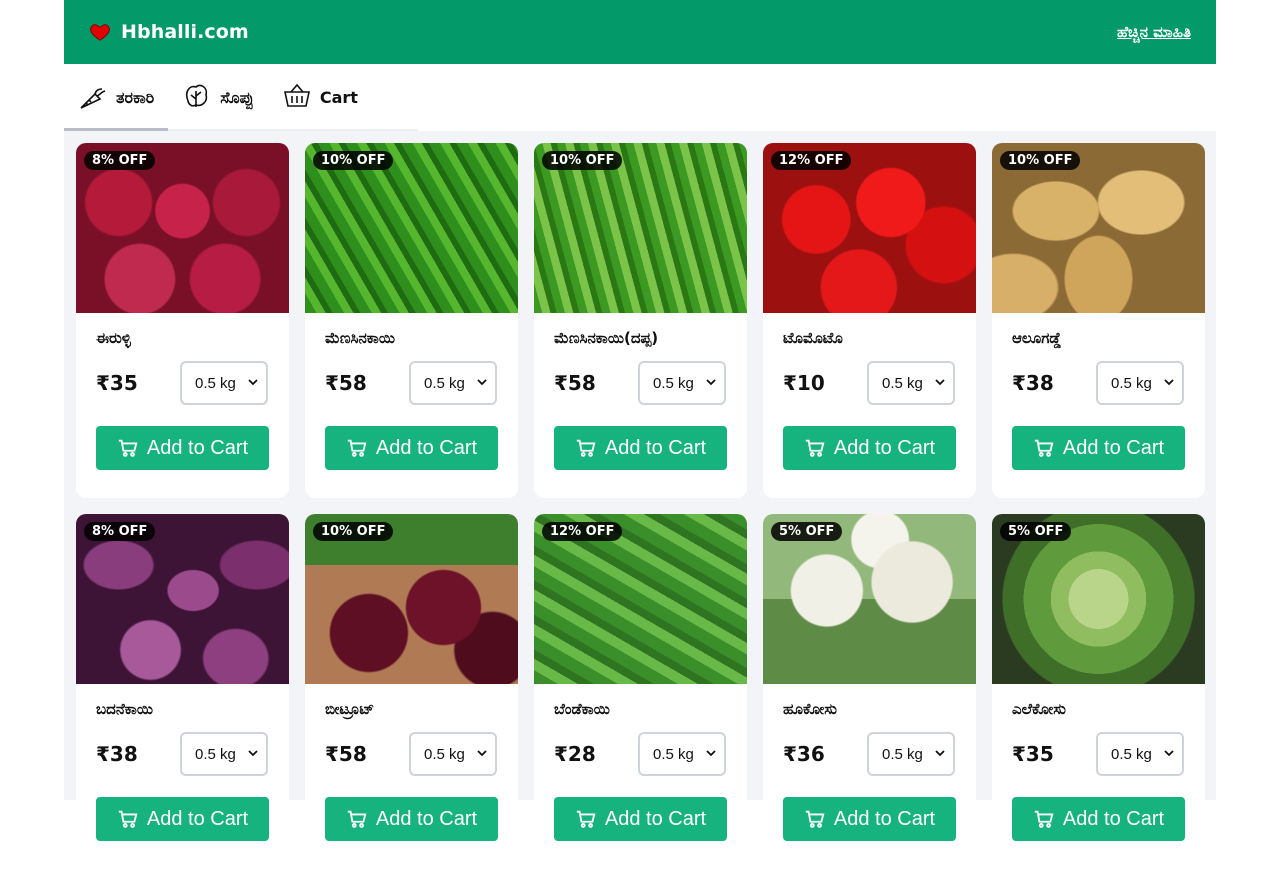 Image resolution: width=1280 pixels, height=869 pixels. Describe the element at coordinates (135, 97) in the screenshot. I see `tab-label: ತರಕಾರಿ` at that location.